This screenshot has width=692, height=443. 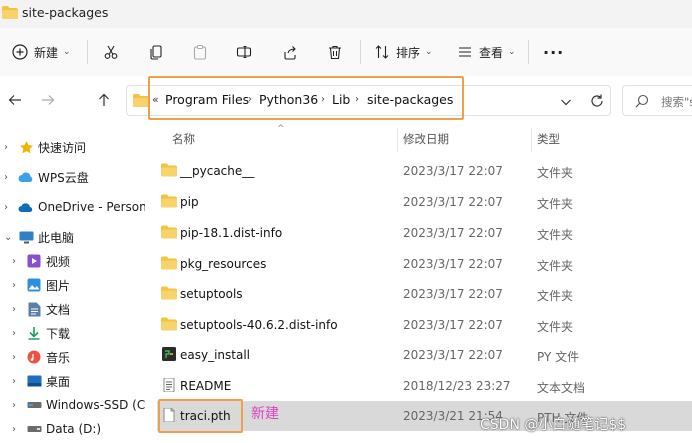 What do you see at coordinates (48, 100) in the screenshot?
I see `forward-button` at bounding box center [48, 100].